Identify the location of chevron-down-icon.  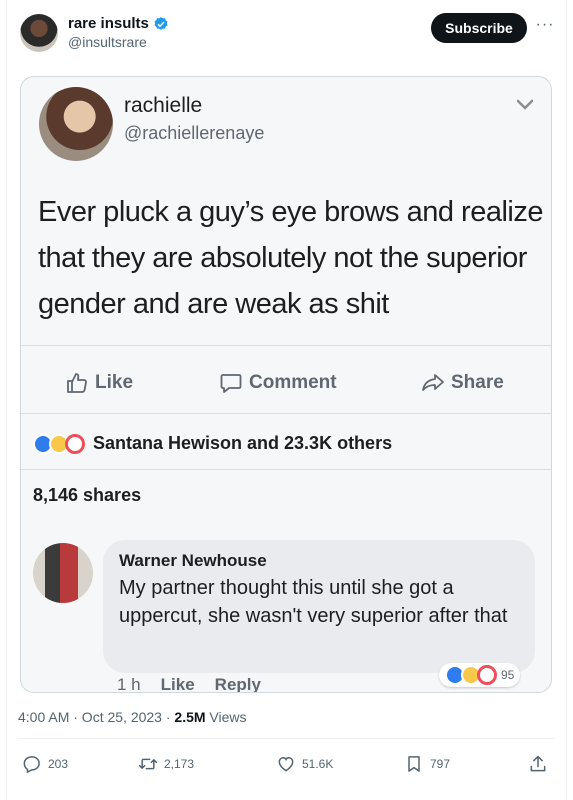
(525, 104).